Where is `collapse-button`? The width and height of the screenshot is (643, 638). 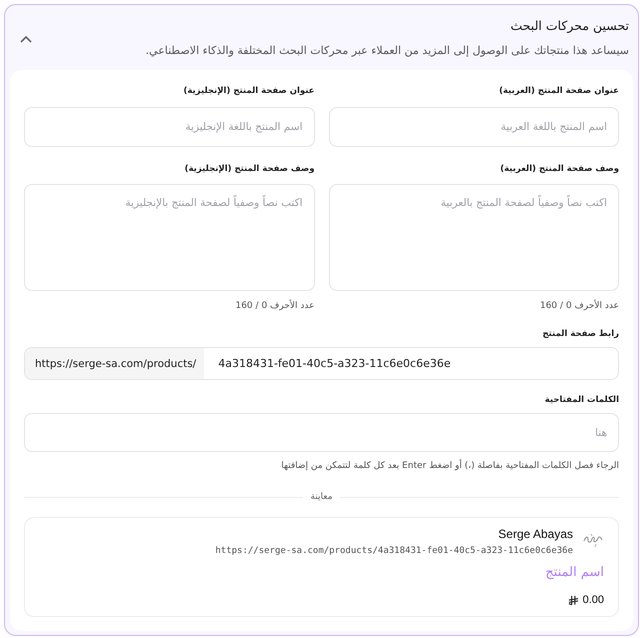
collapse-button is located at coordinates (26, 39).